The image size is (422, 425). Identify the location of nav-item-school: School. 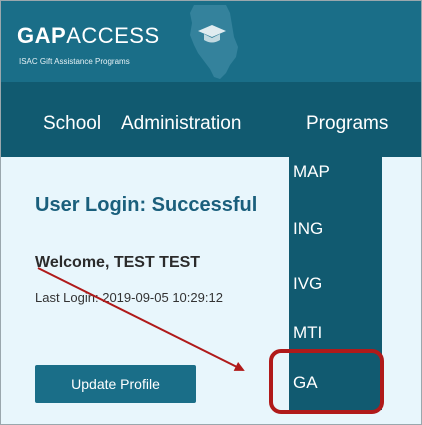
(72, 124).